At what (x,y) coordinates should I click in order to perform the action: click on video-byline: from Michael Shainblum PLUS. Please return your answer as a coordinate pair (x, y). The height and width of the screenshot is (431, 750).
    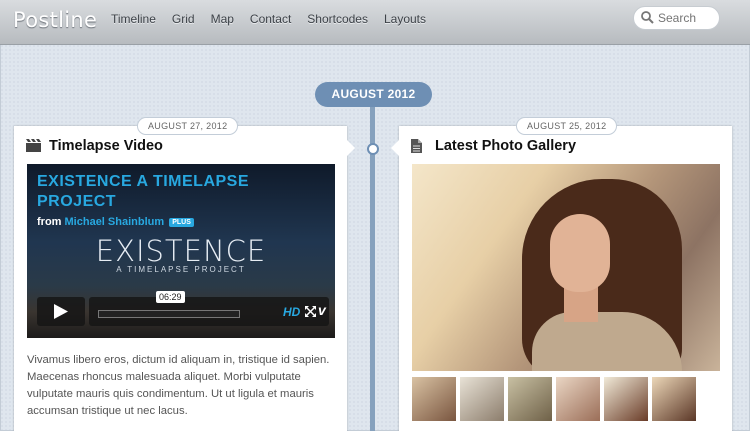
    Looking at the image, I should click on (115, 222).